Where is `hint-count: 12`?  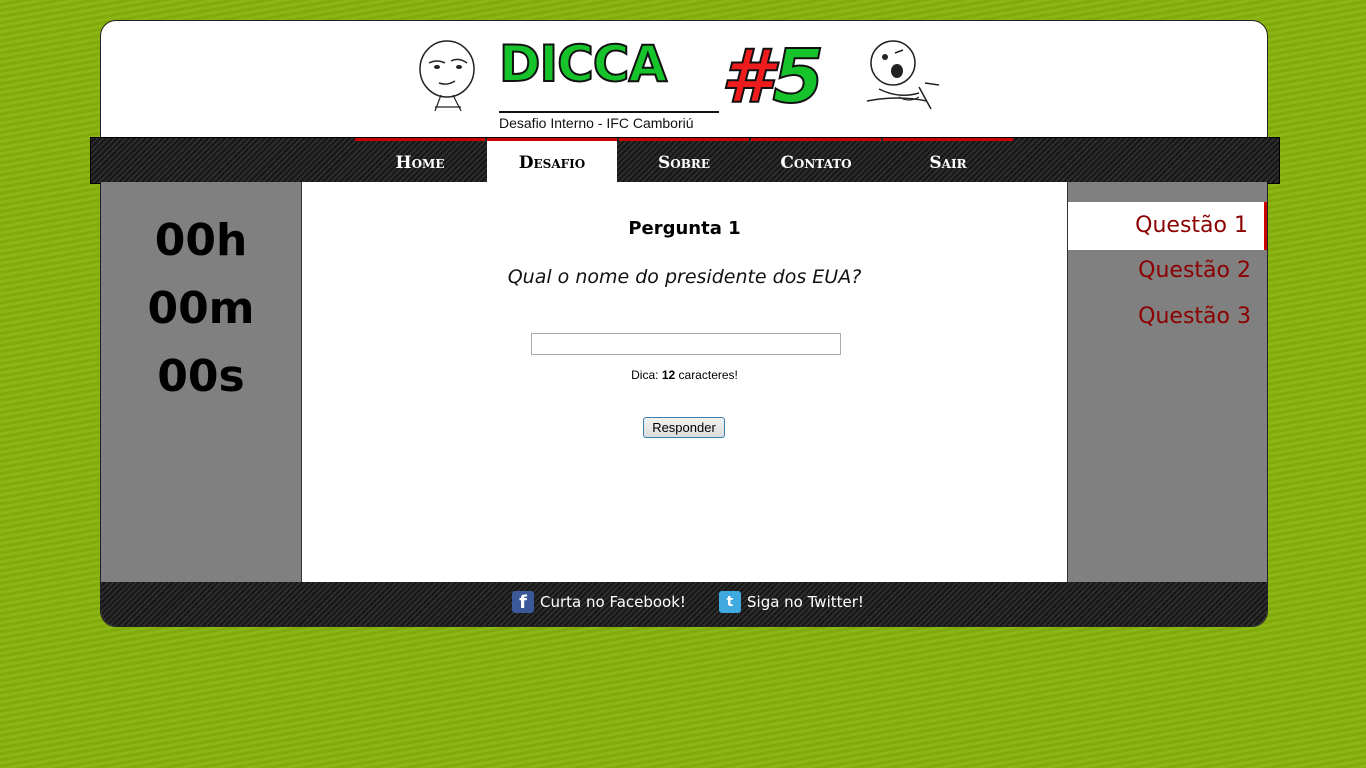 hint-count: 12 is located at coordinates (668, 375).